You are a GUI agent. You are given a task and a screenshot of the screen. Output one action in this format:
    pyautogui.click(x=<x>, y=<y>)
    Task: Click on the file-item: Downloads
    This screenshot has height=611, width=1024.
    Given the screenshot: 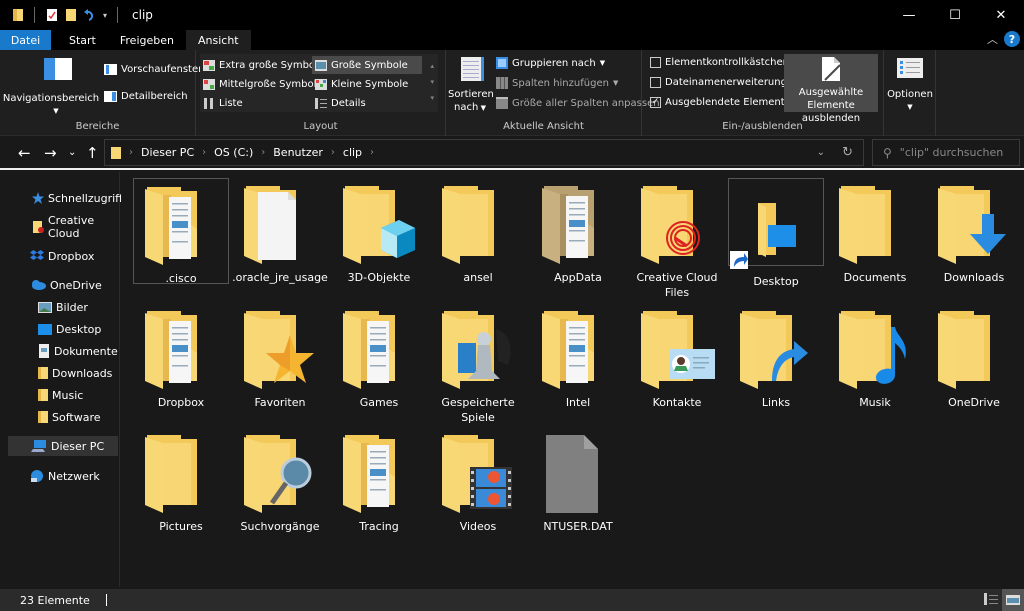 What is the action you would take?
    pyautogui.click(x=974, y=237)
    